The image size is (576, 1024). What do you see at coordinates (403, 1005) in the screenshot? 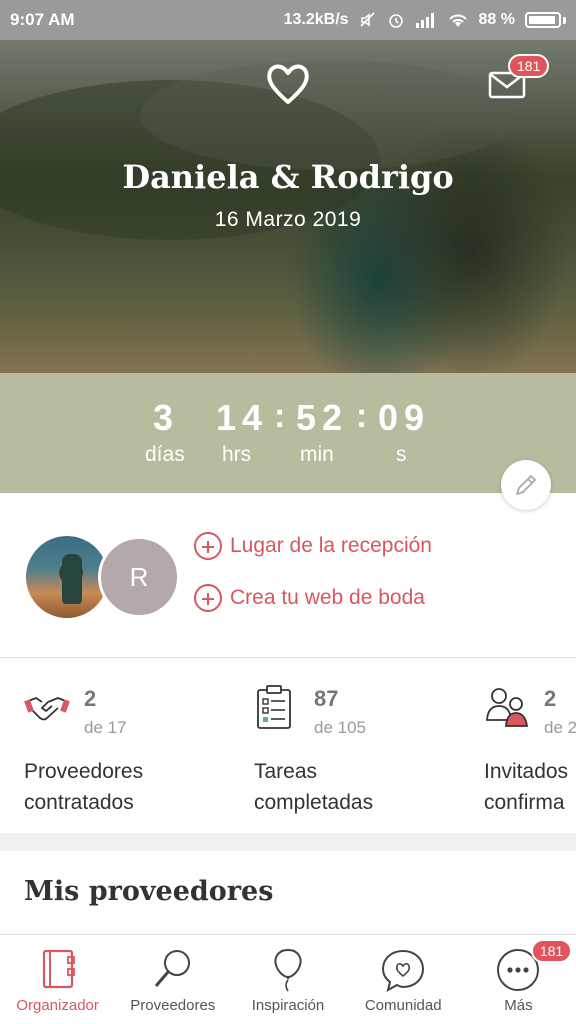
I see `nav-community-label: Comunidad` at bounding box center [403, 1005].